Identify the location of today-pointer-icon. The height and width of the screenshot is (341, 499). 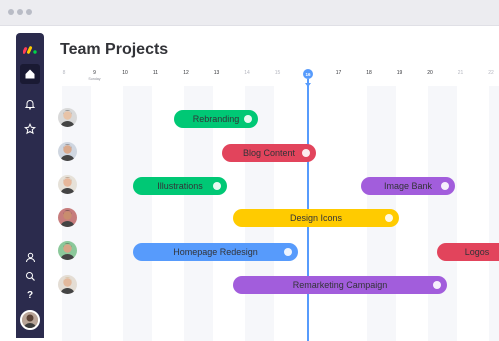
(308, 85).